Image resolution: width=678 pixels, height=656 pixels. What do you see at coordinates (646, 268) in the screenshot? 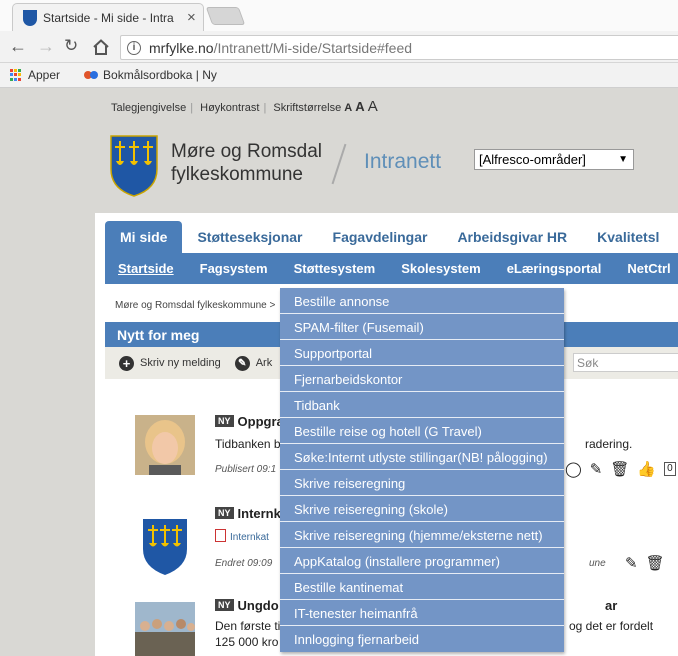
I see `subnav-netctrl: NetCtrl` at bounding box center [646, 268].